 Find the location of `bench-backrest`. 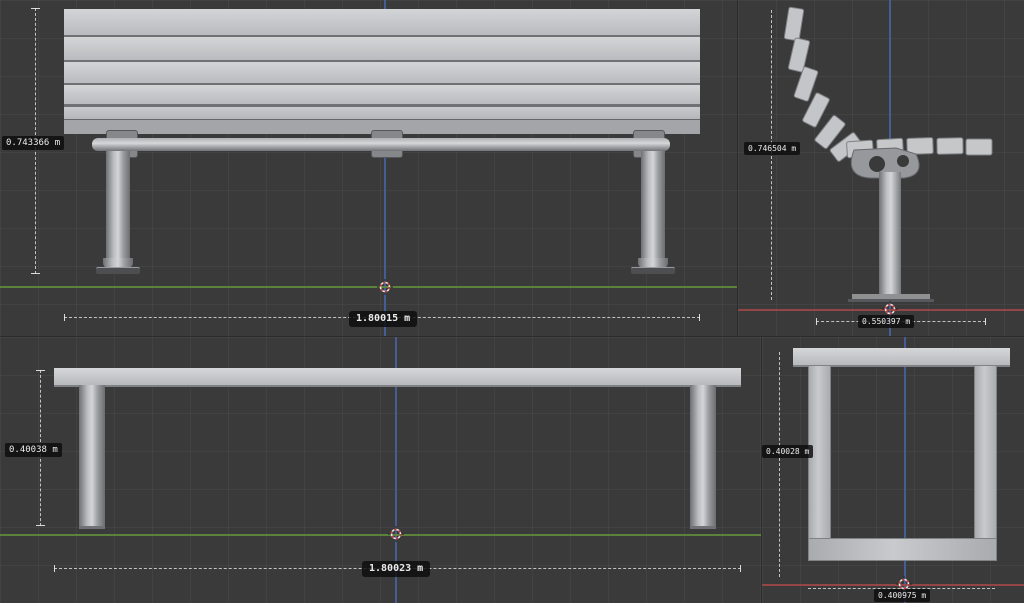

bench-backrest is located at coordinates (382, 71).